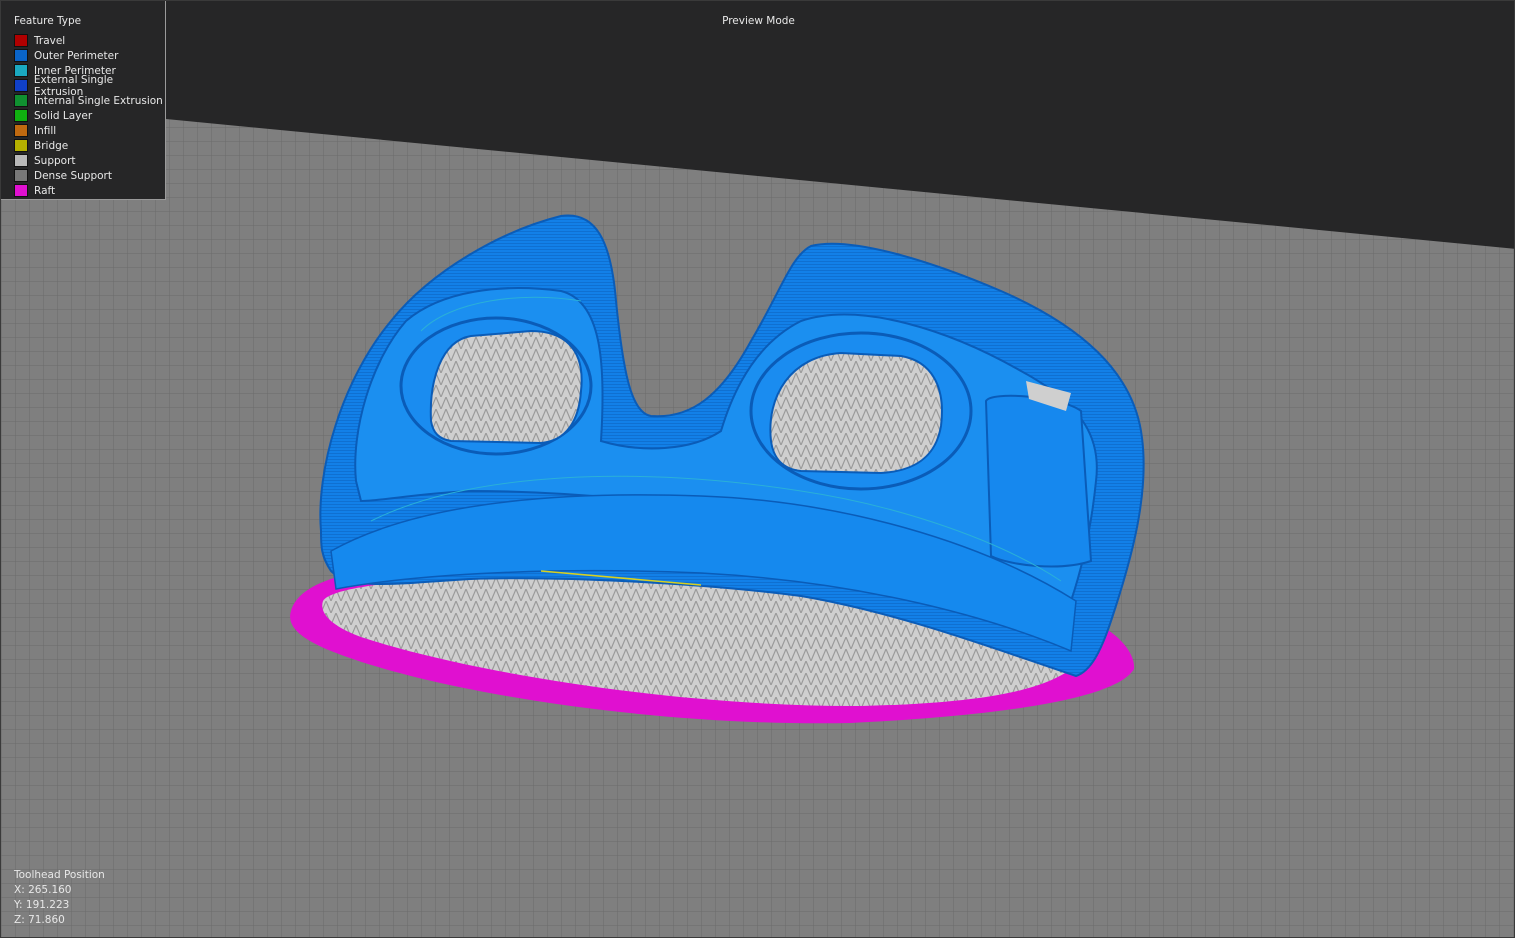  I want to click on legend-item: Raft, so click(89, 190).